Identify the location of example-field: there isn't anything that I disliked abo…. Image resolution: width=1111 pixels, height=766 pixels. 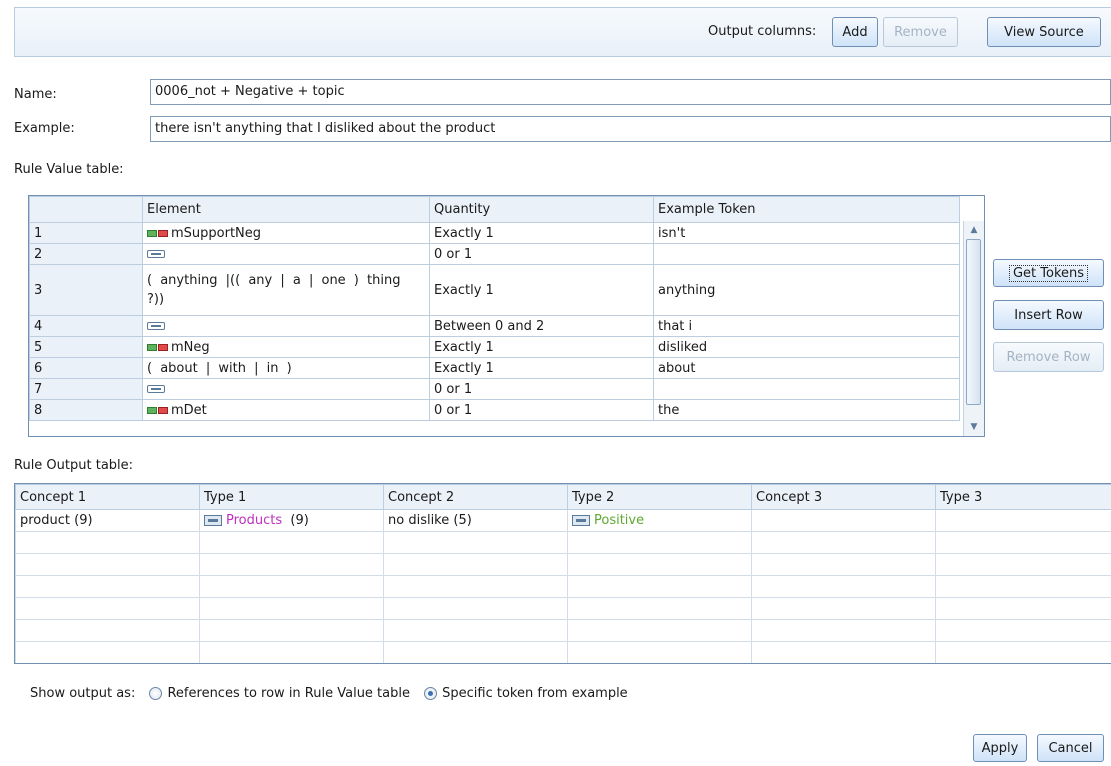
(630, 129).